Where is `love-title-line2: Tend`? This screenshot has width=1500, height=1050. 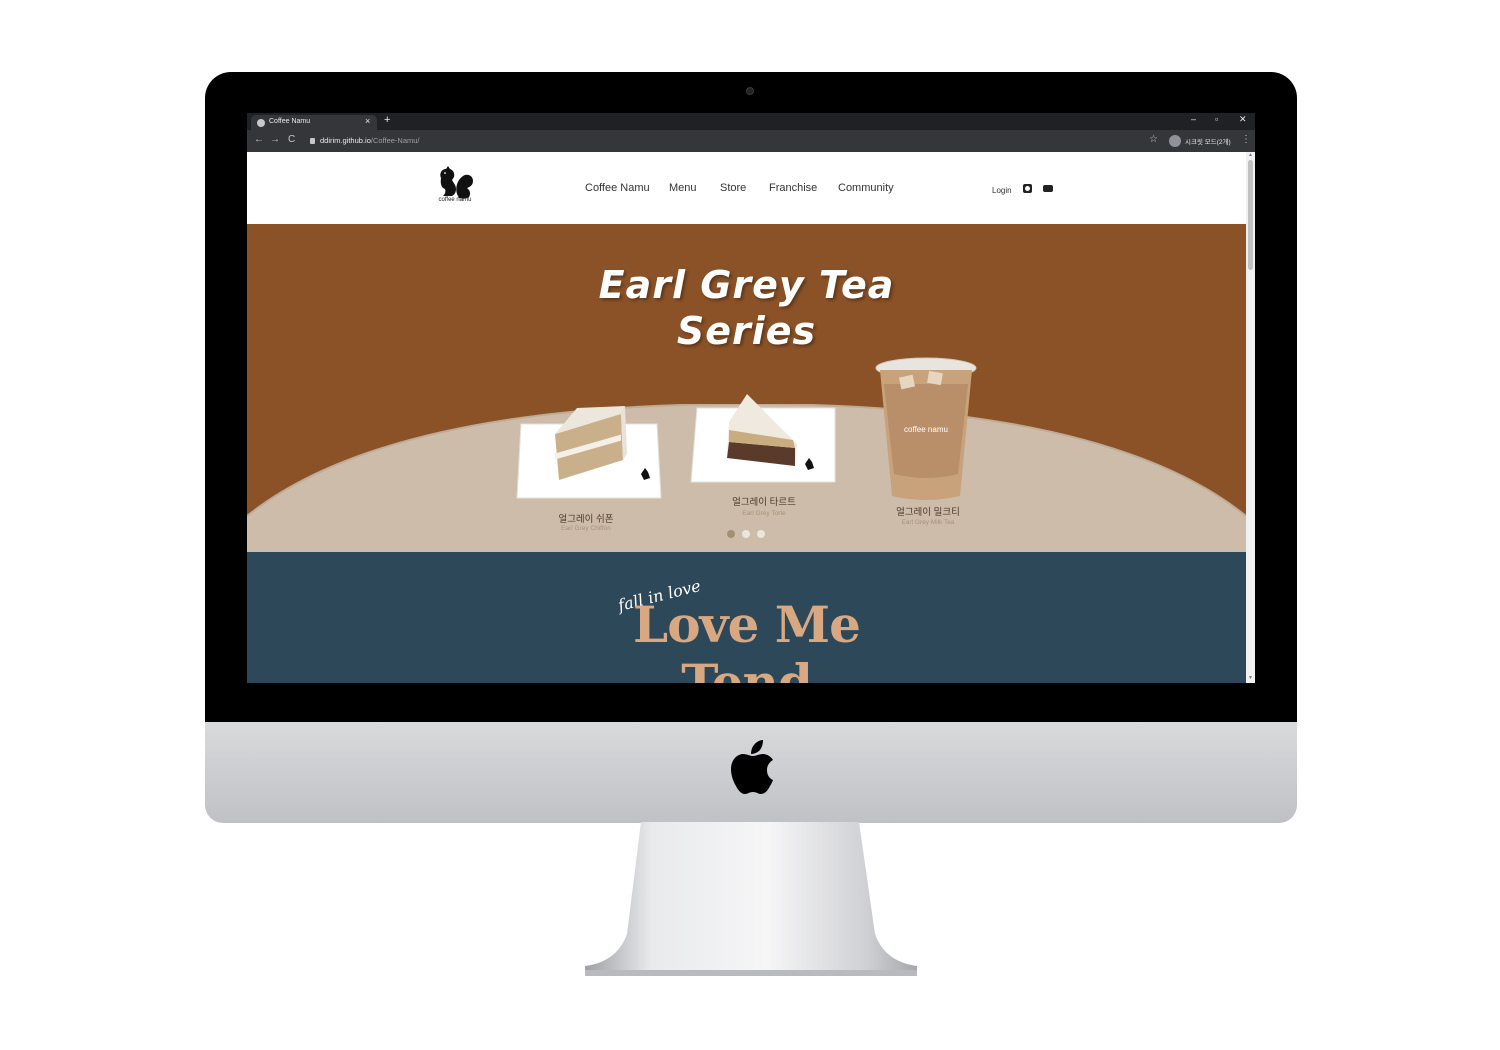 love-title-line2: Tend is located at coordinates (747, 668).